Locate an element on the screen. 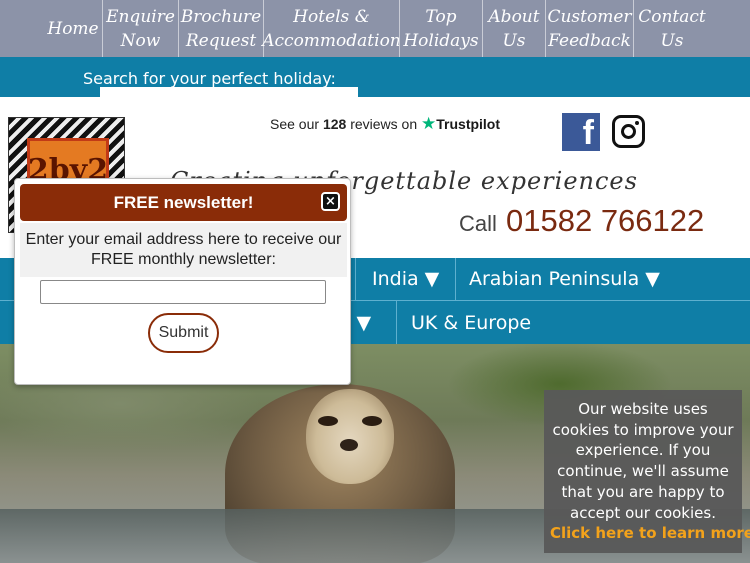 The image size is (750, 563). newsletter-title: FREE newsletter! is located at coordinates (183, 202).